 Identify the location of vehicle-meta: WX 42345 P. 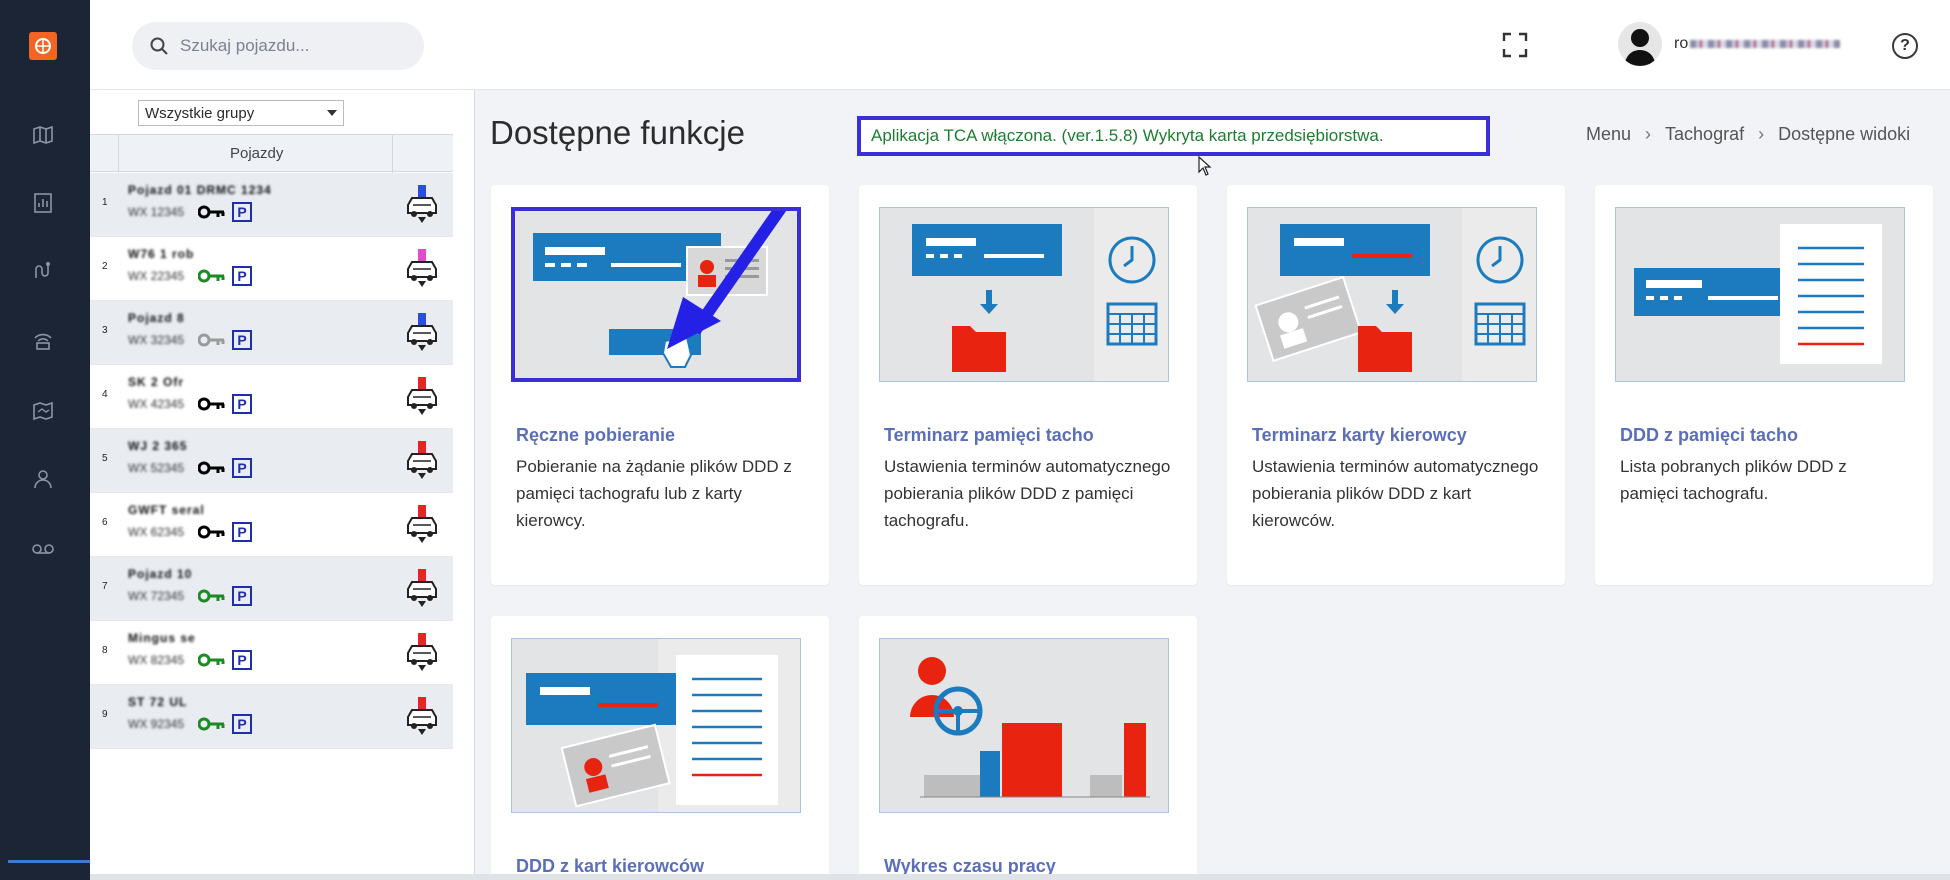
(190, 404).